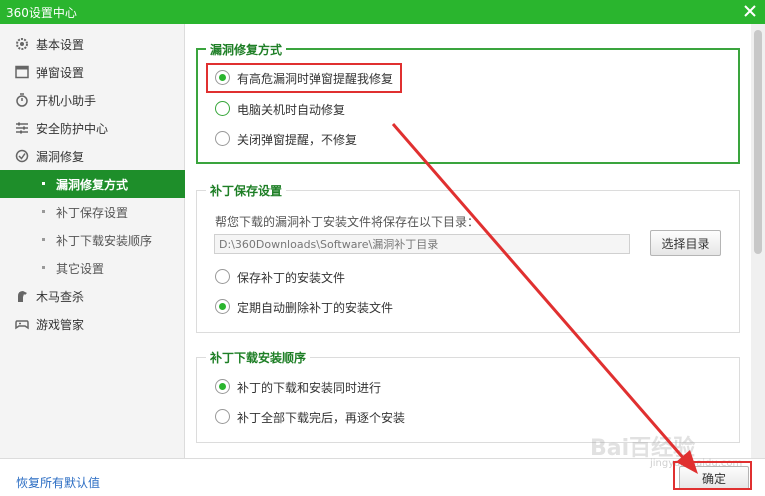 This screenshot has height=496, width=765. Describe the element at coordinates (22, 72) in the screenshot. I see `window-icon` at that location.